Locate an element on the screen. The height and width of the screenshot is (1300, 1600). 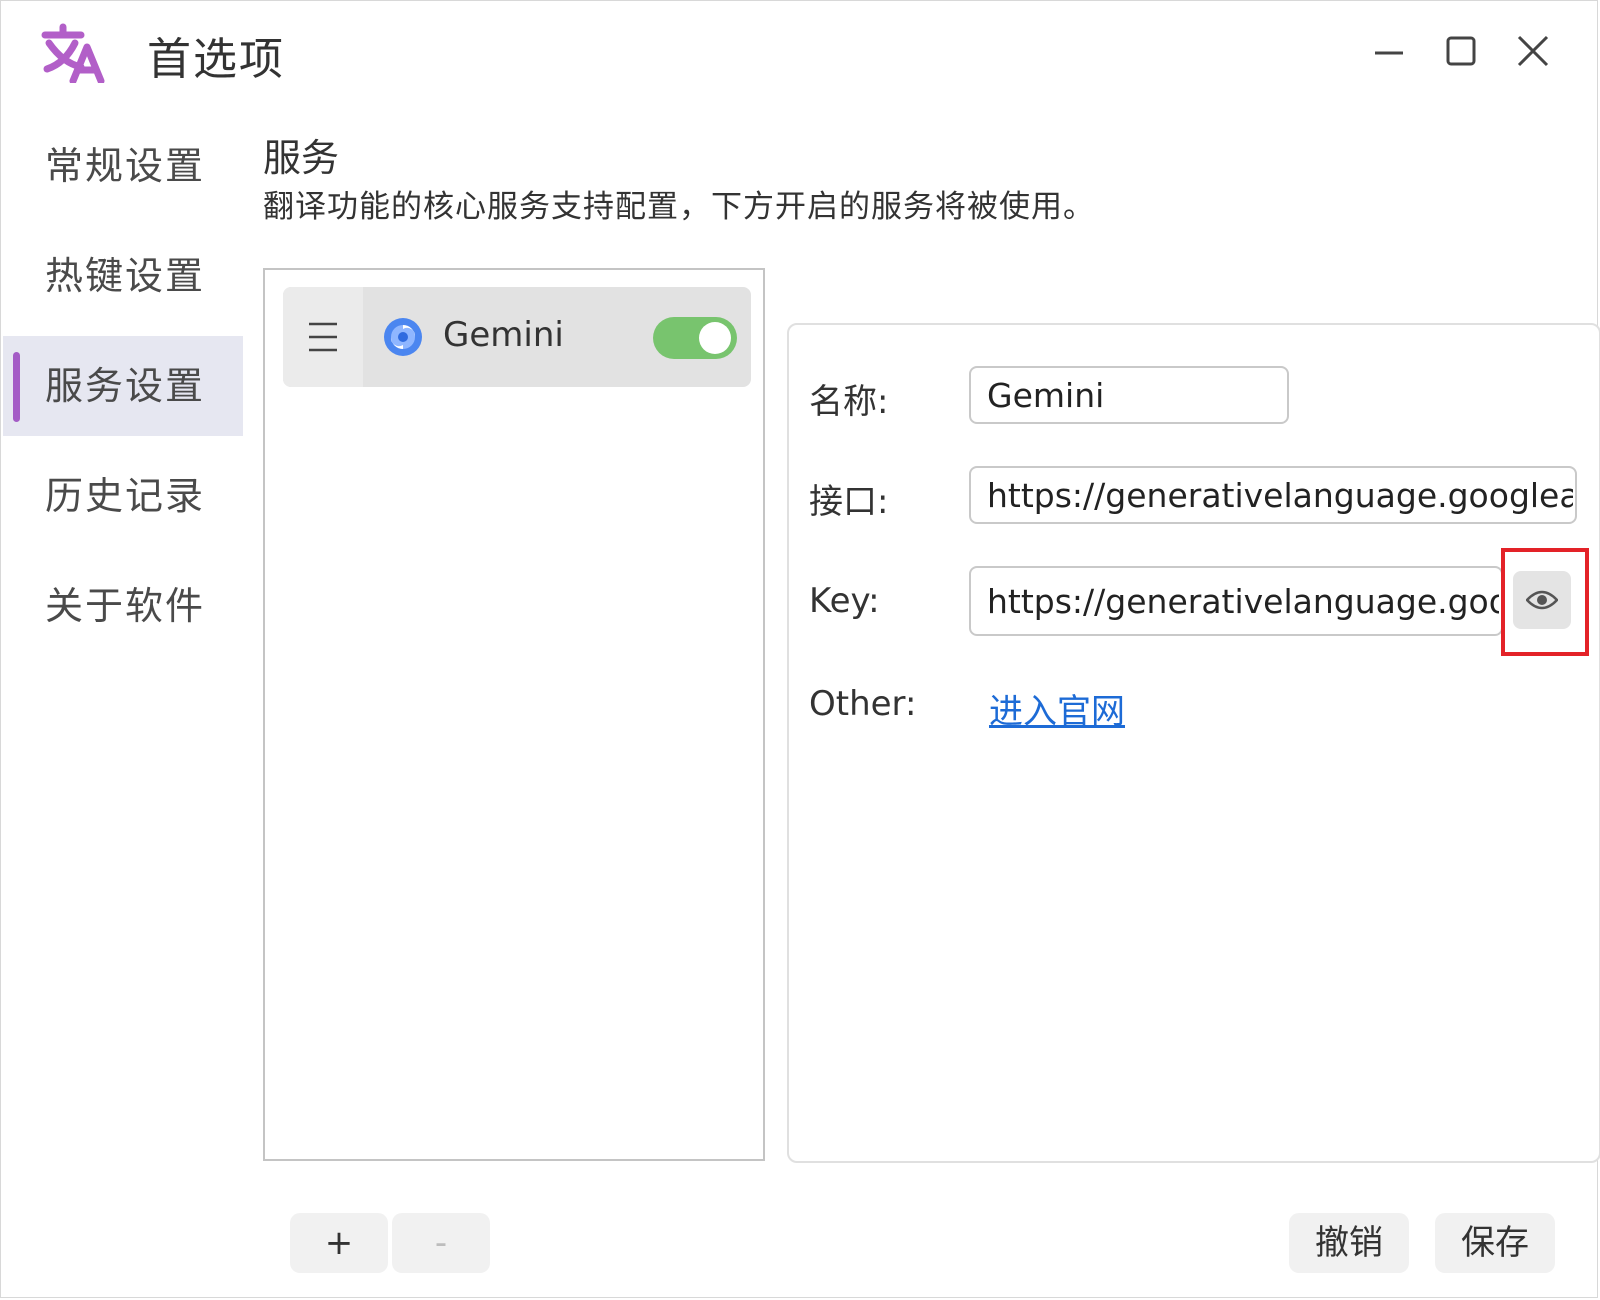
api-label: 接口: is located at coordinates (849, 502).